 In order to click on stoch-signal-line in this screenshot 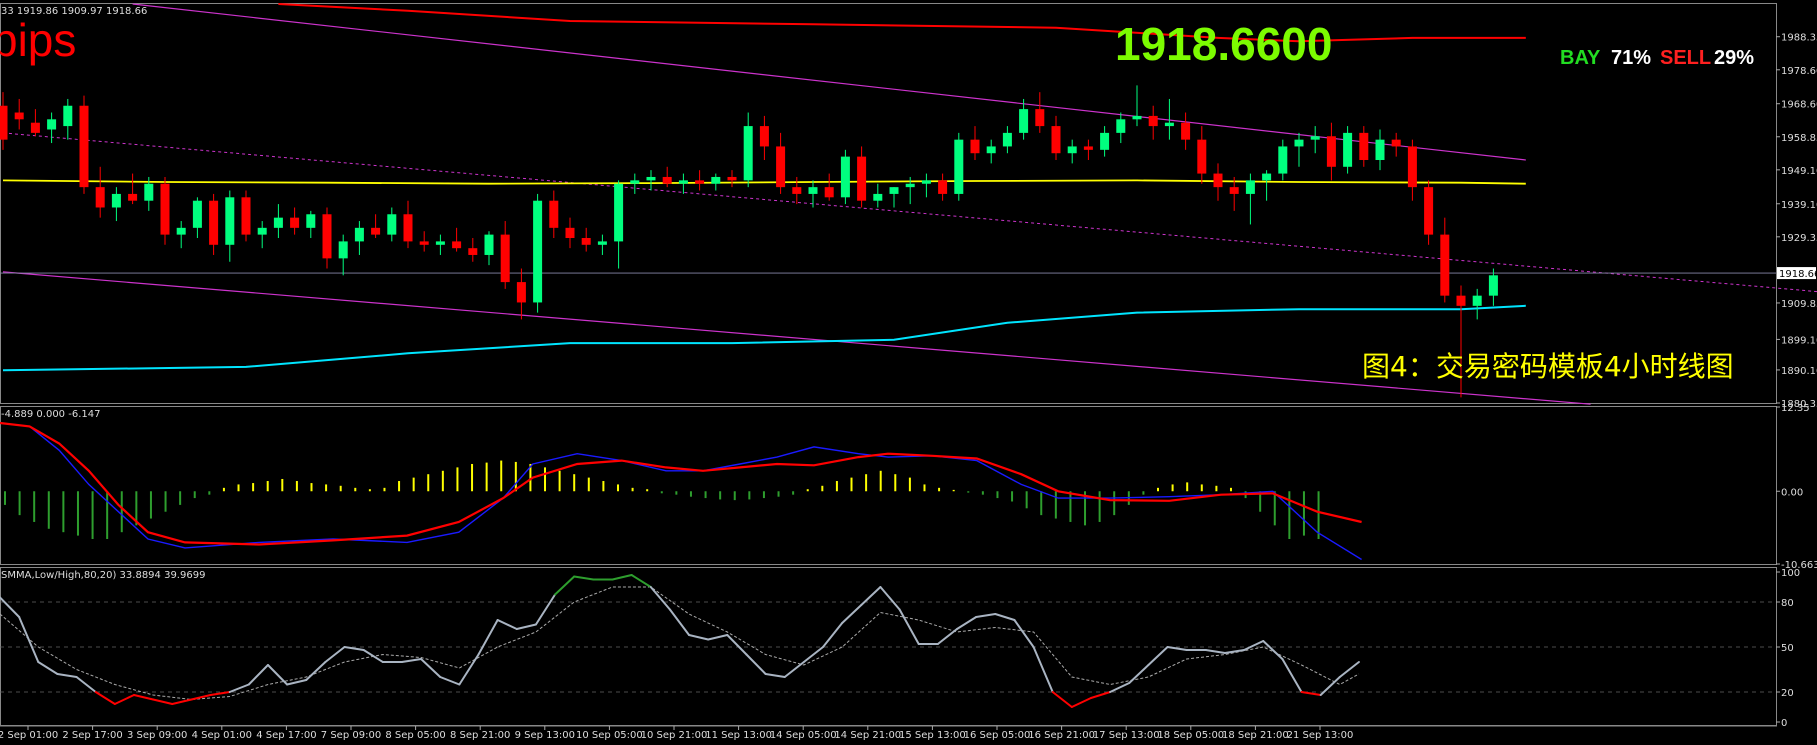, I will do `click(680, 643)`.